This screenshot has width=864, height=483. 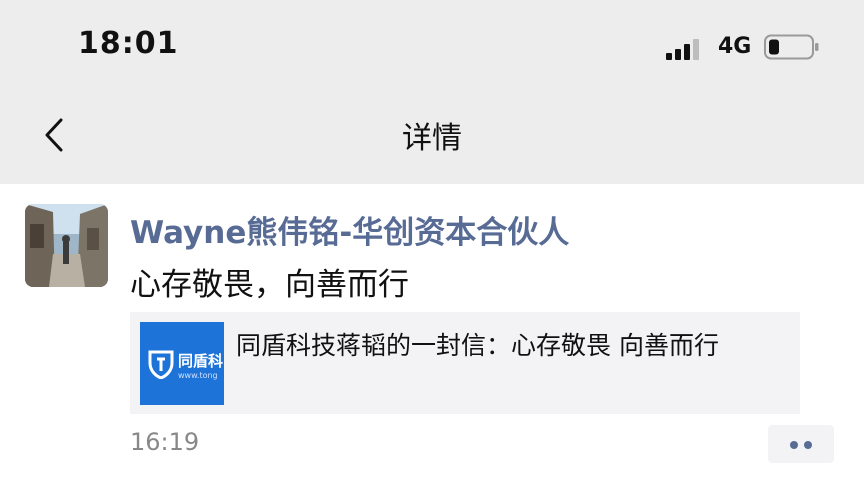 I want to click on network-label: 4G, so click(x=735, y=46).